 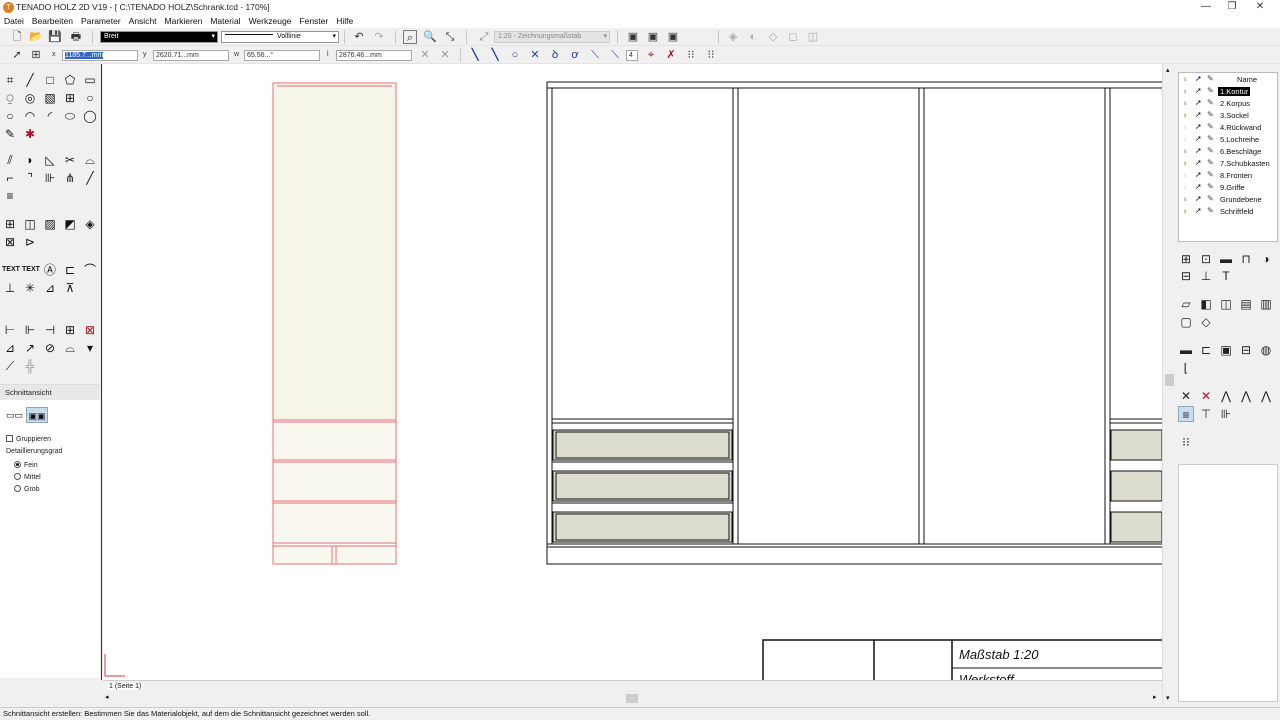 I want to click on fitting-tool-7-icon: ⊤, so click(x=1206, y=414).